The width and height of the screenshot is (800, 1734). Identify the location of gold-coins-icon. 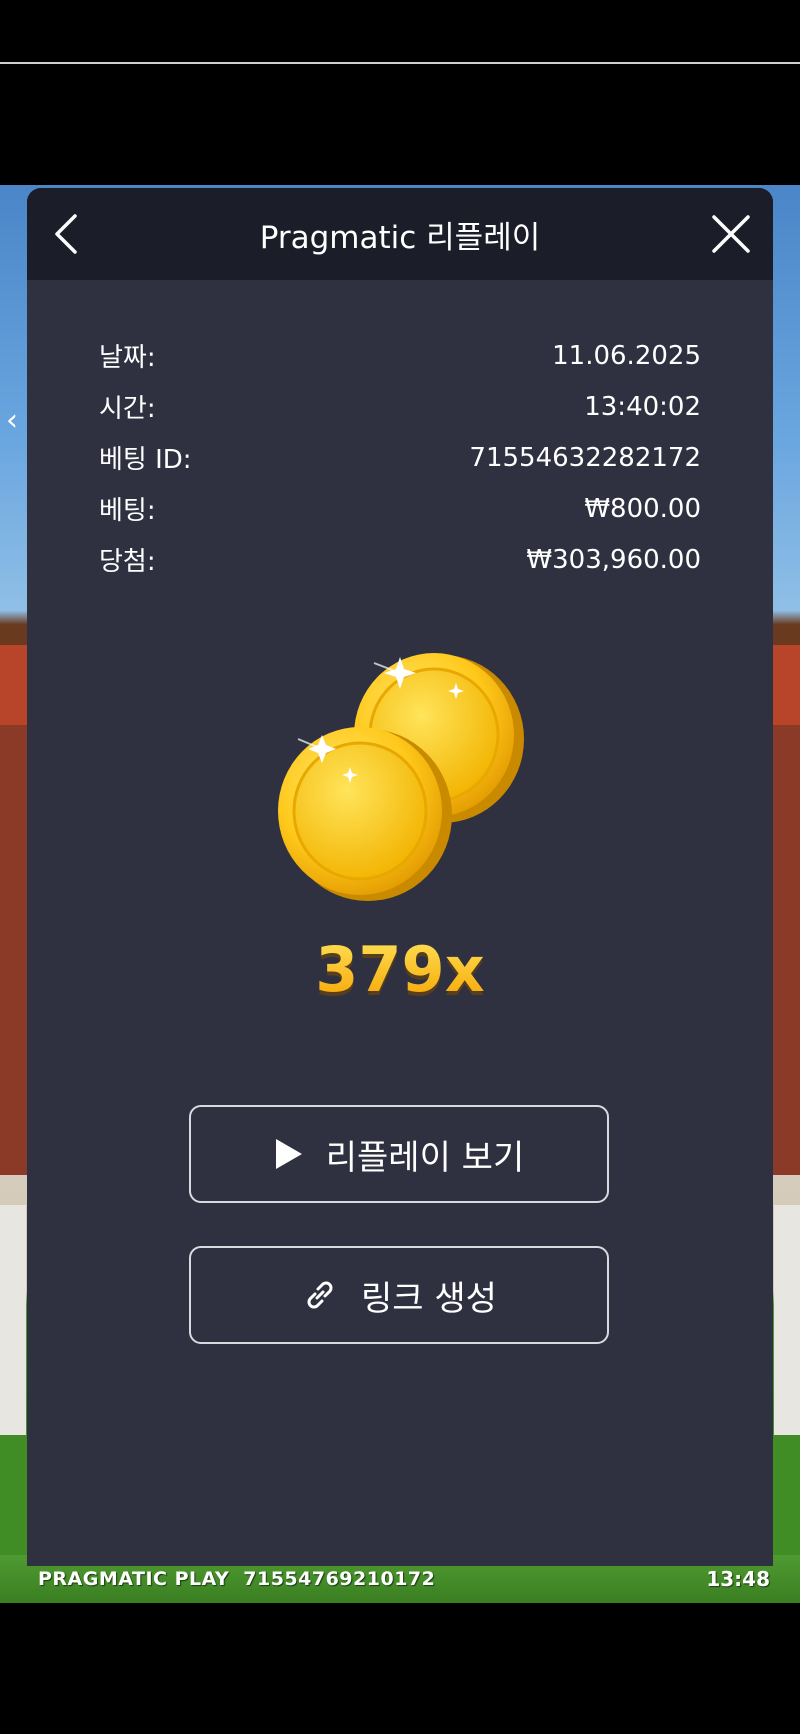
(401, 777).